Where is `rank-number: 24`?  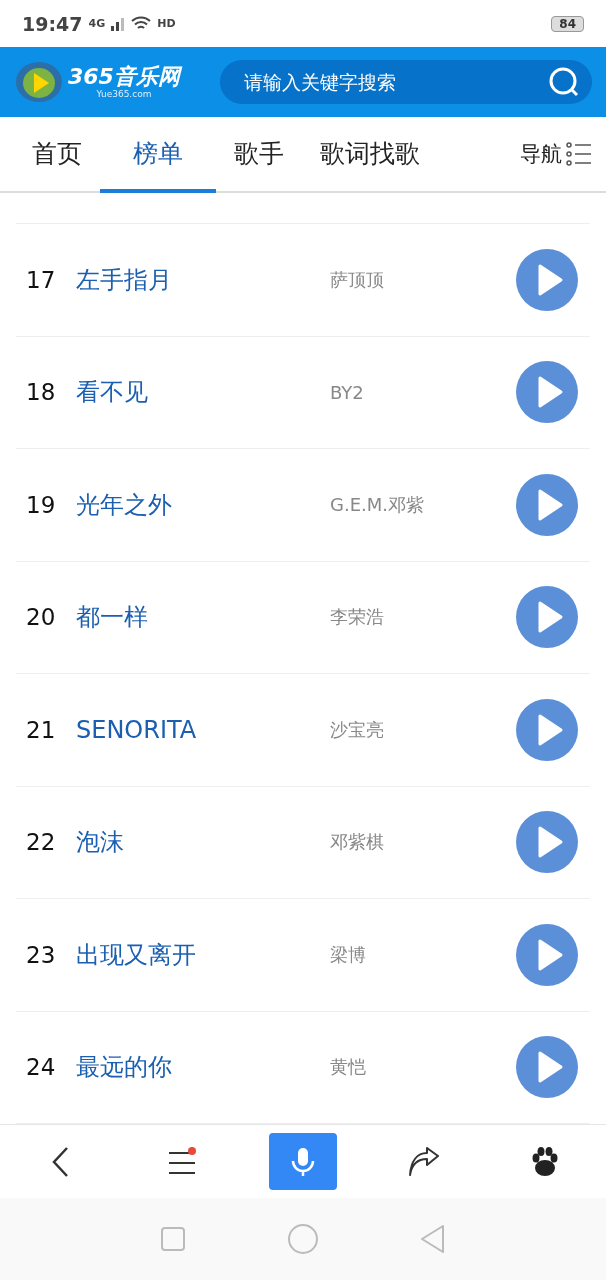
rank-number: 24 is located at coordinates (41, 1067).